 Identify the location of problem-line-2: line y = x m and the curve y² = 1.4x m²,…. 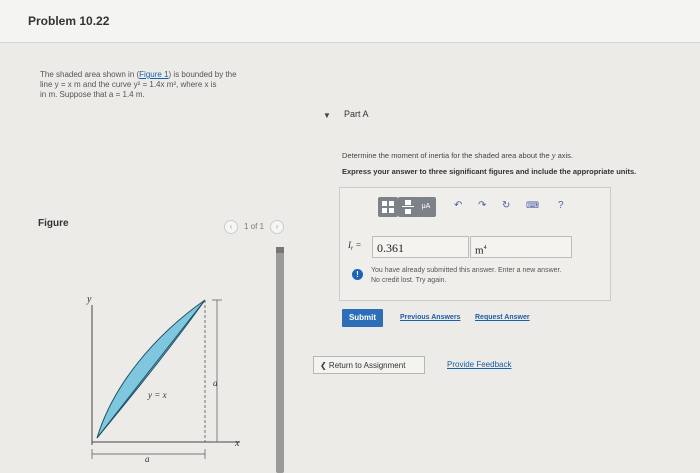
(128, 84).